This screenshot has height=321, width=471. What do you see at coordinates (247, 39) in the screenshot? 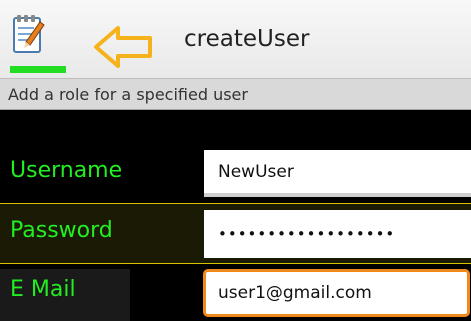
I see `page-title: createUser` at bounding box center [247, 39].